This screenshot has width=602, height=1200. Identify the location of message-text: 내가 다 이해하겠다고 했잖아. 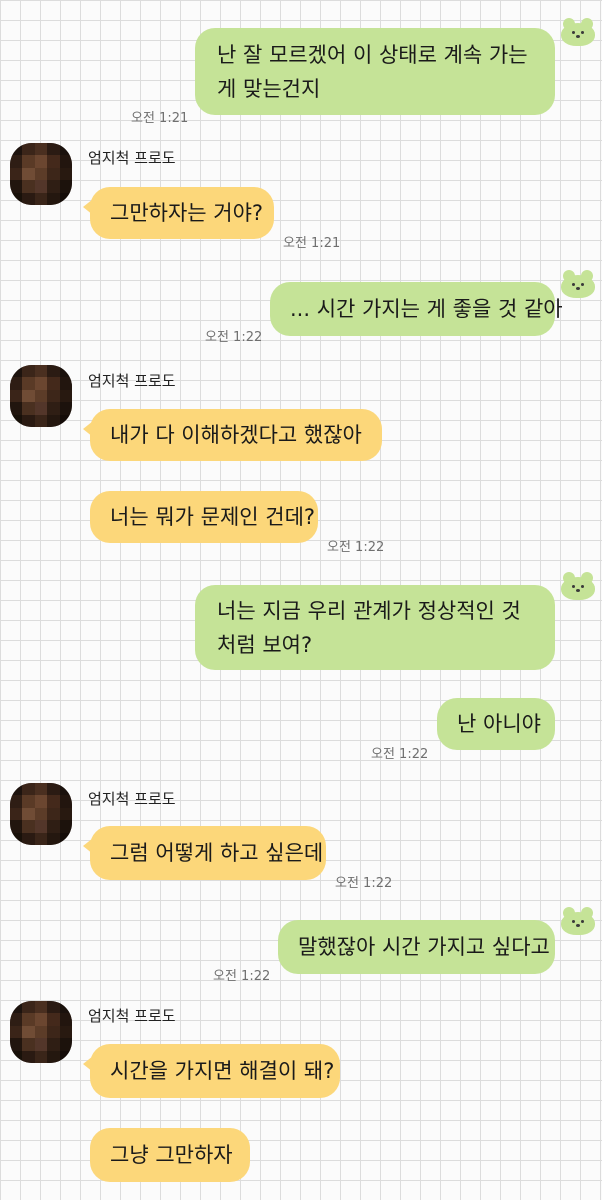
(236, 435).